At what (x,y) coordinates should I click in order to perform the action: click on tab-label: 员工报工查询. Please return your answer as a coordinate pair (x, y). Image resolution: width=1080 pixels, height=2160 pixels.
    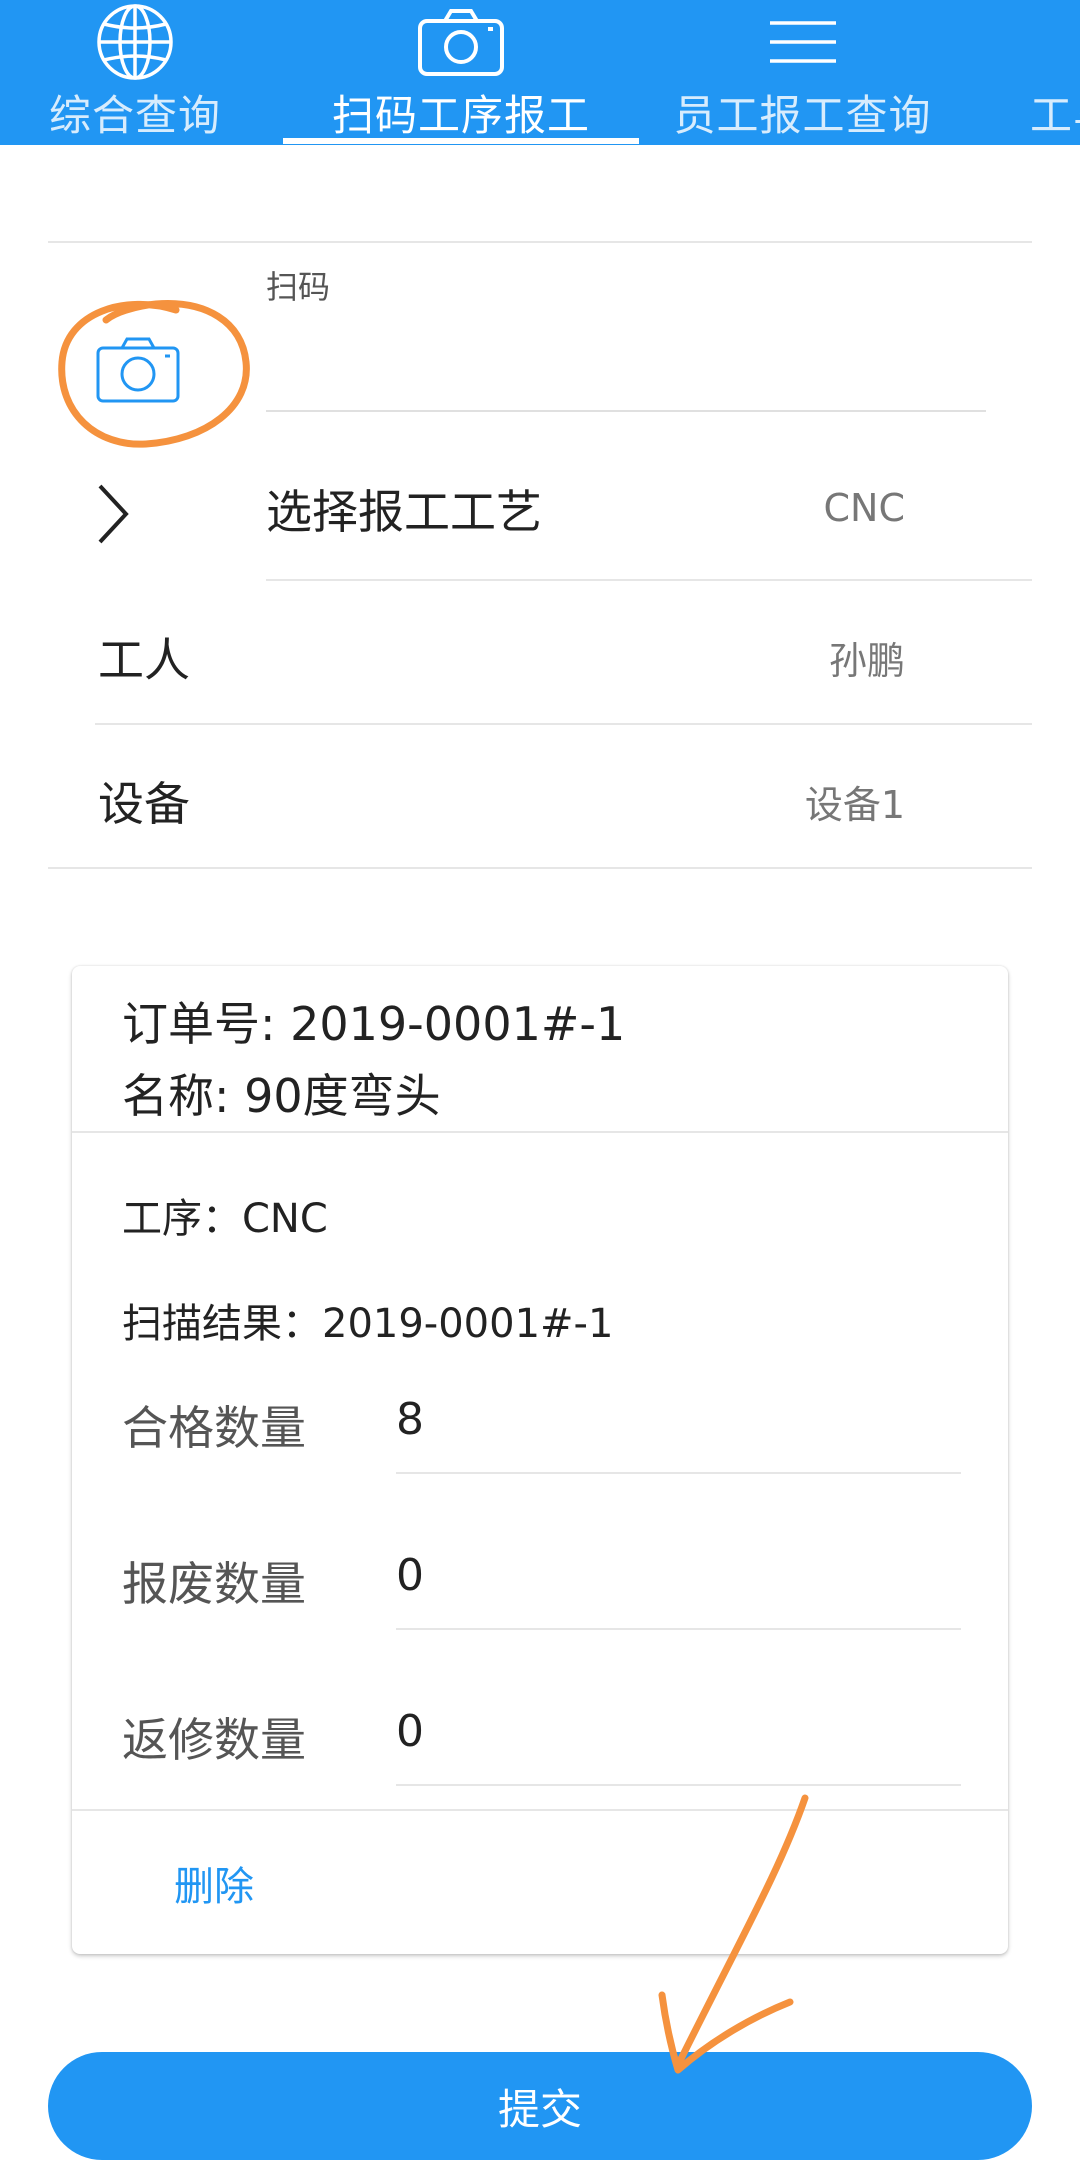
    Looking at the image, I should click on (802, 115).